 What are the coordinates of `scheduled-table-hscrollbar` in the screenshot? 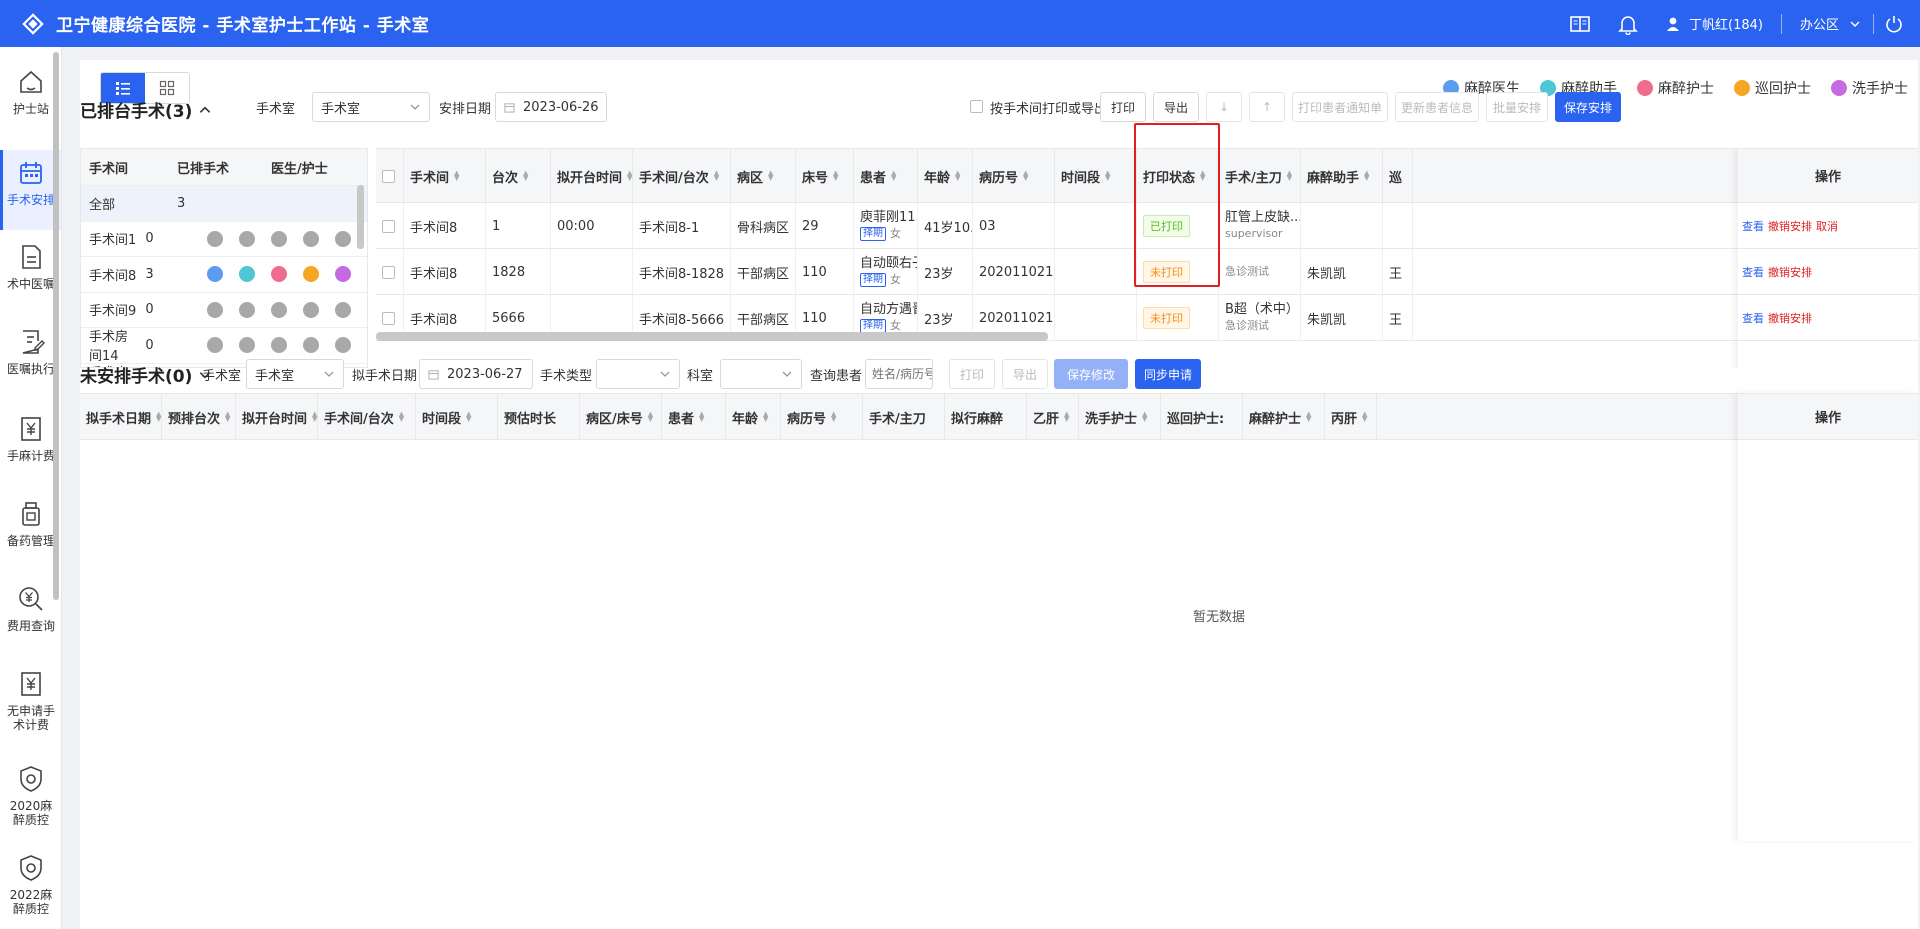 It's located at (712, 336).